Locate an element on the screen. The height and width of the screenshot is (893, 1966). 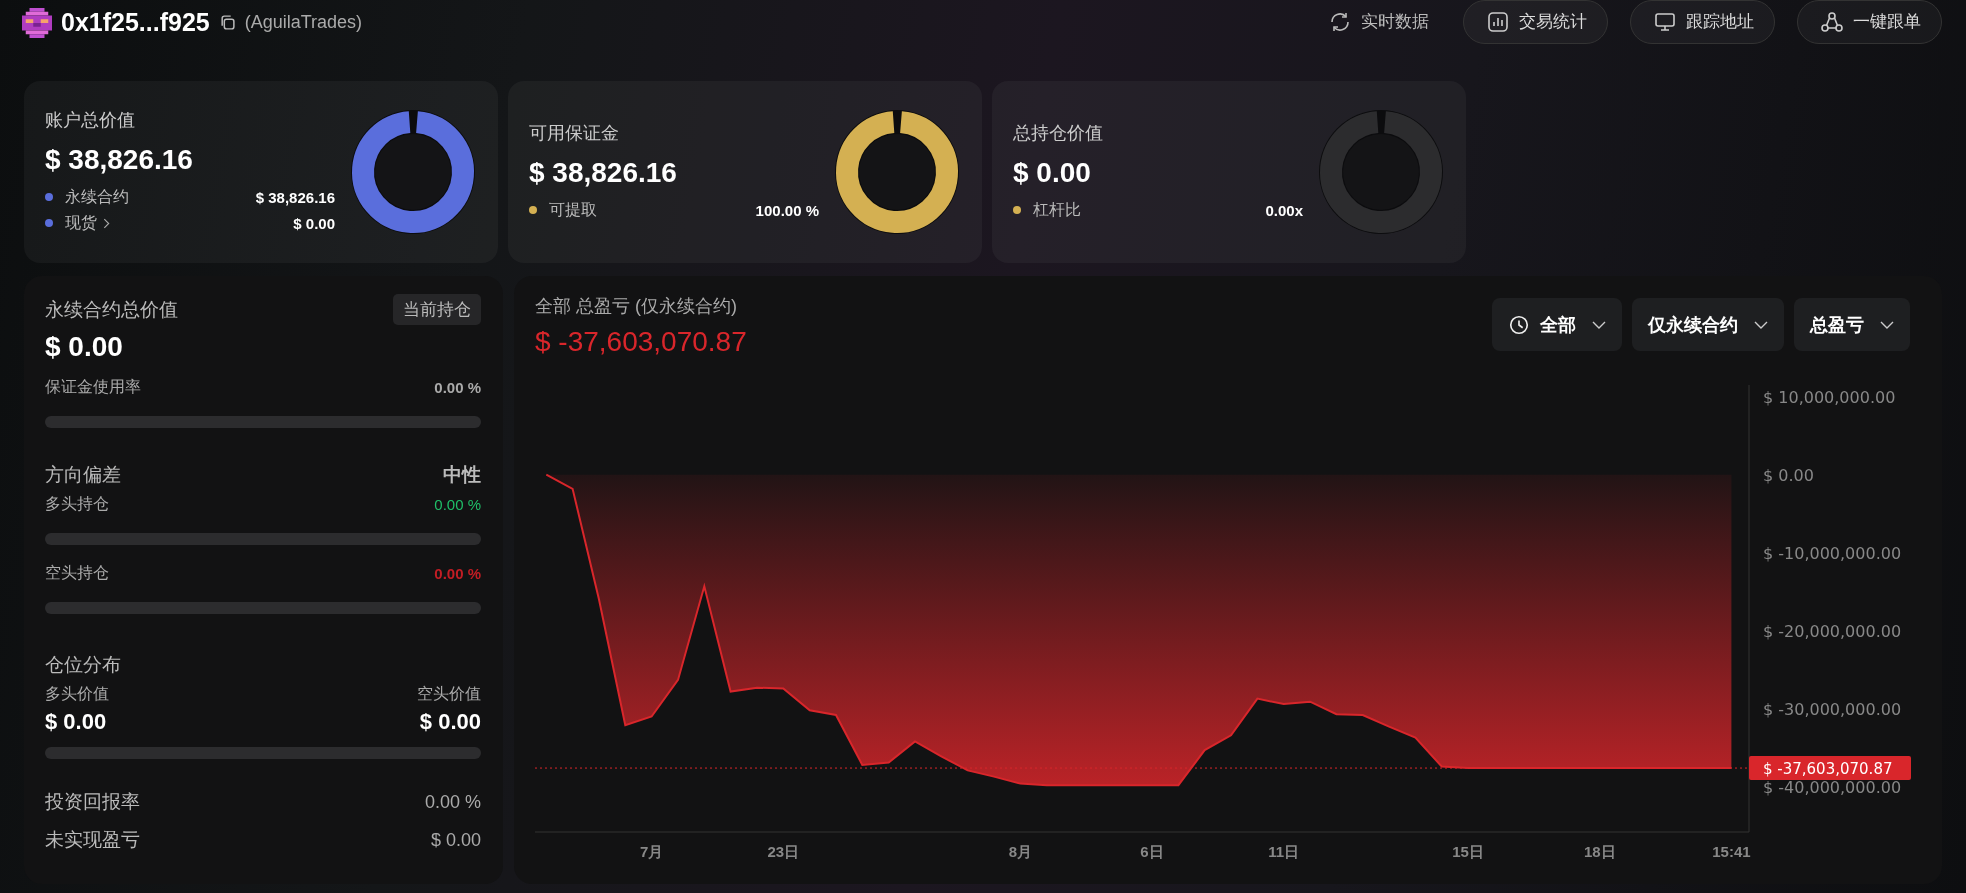
chevron-right-icon is located at coordinates (106, 223).